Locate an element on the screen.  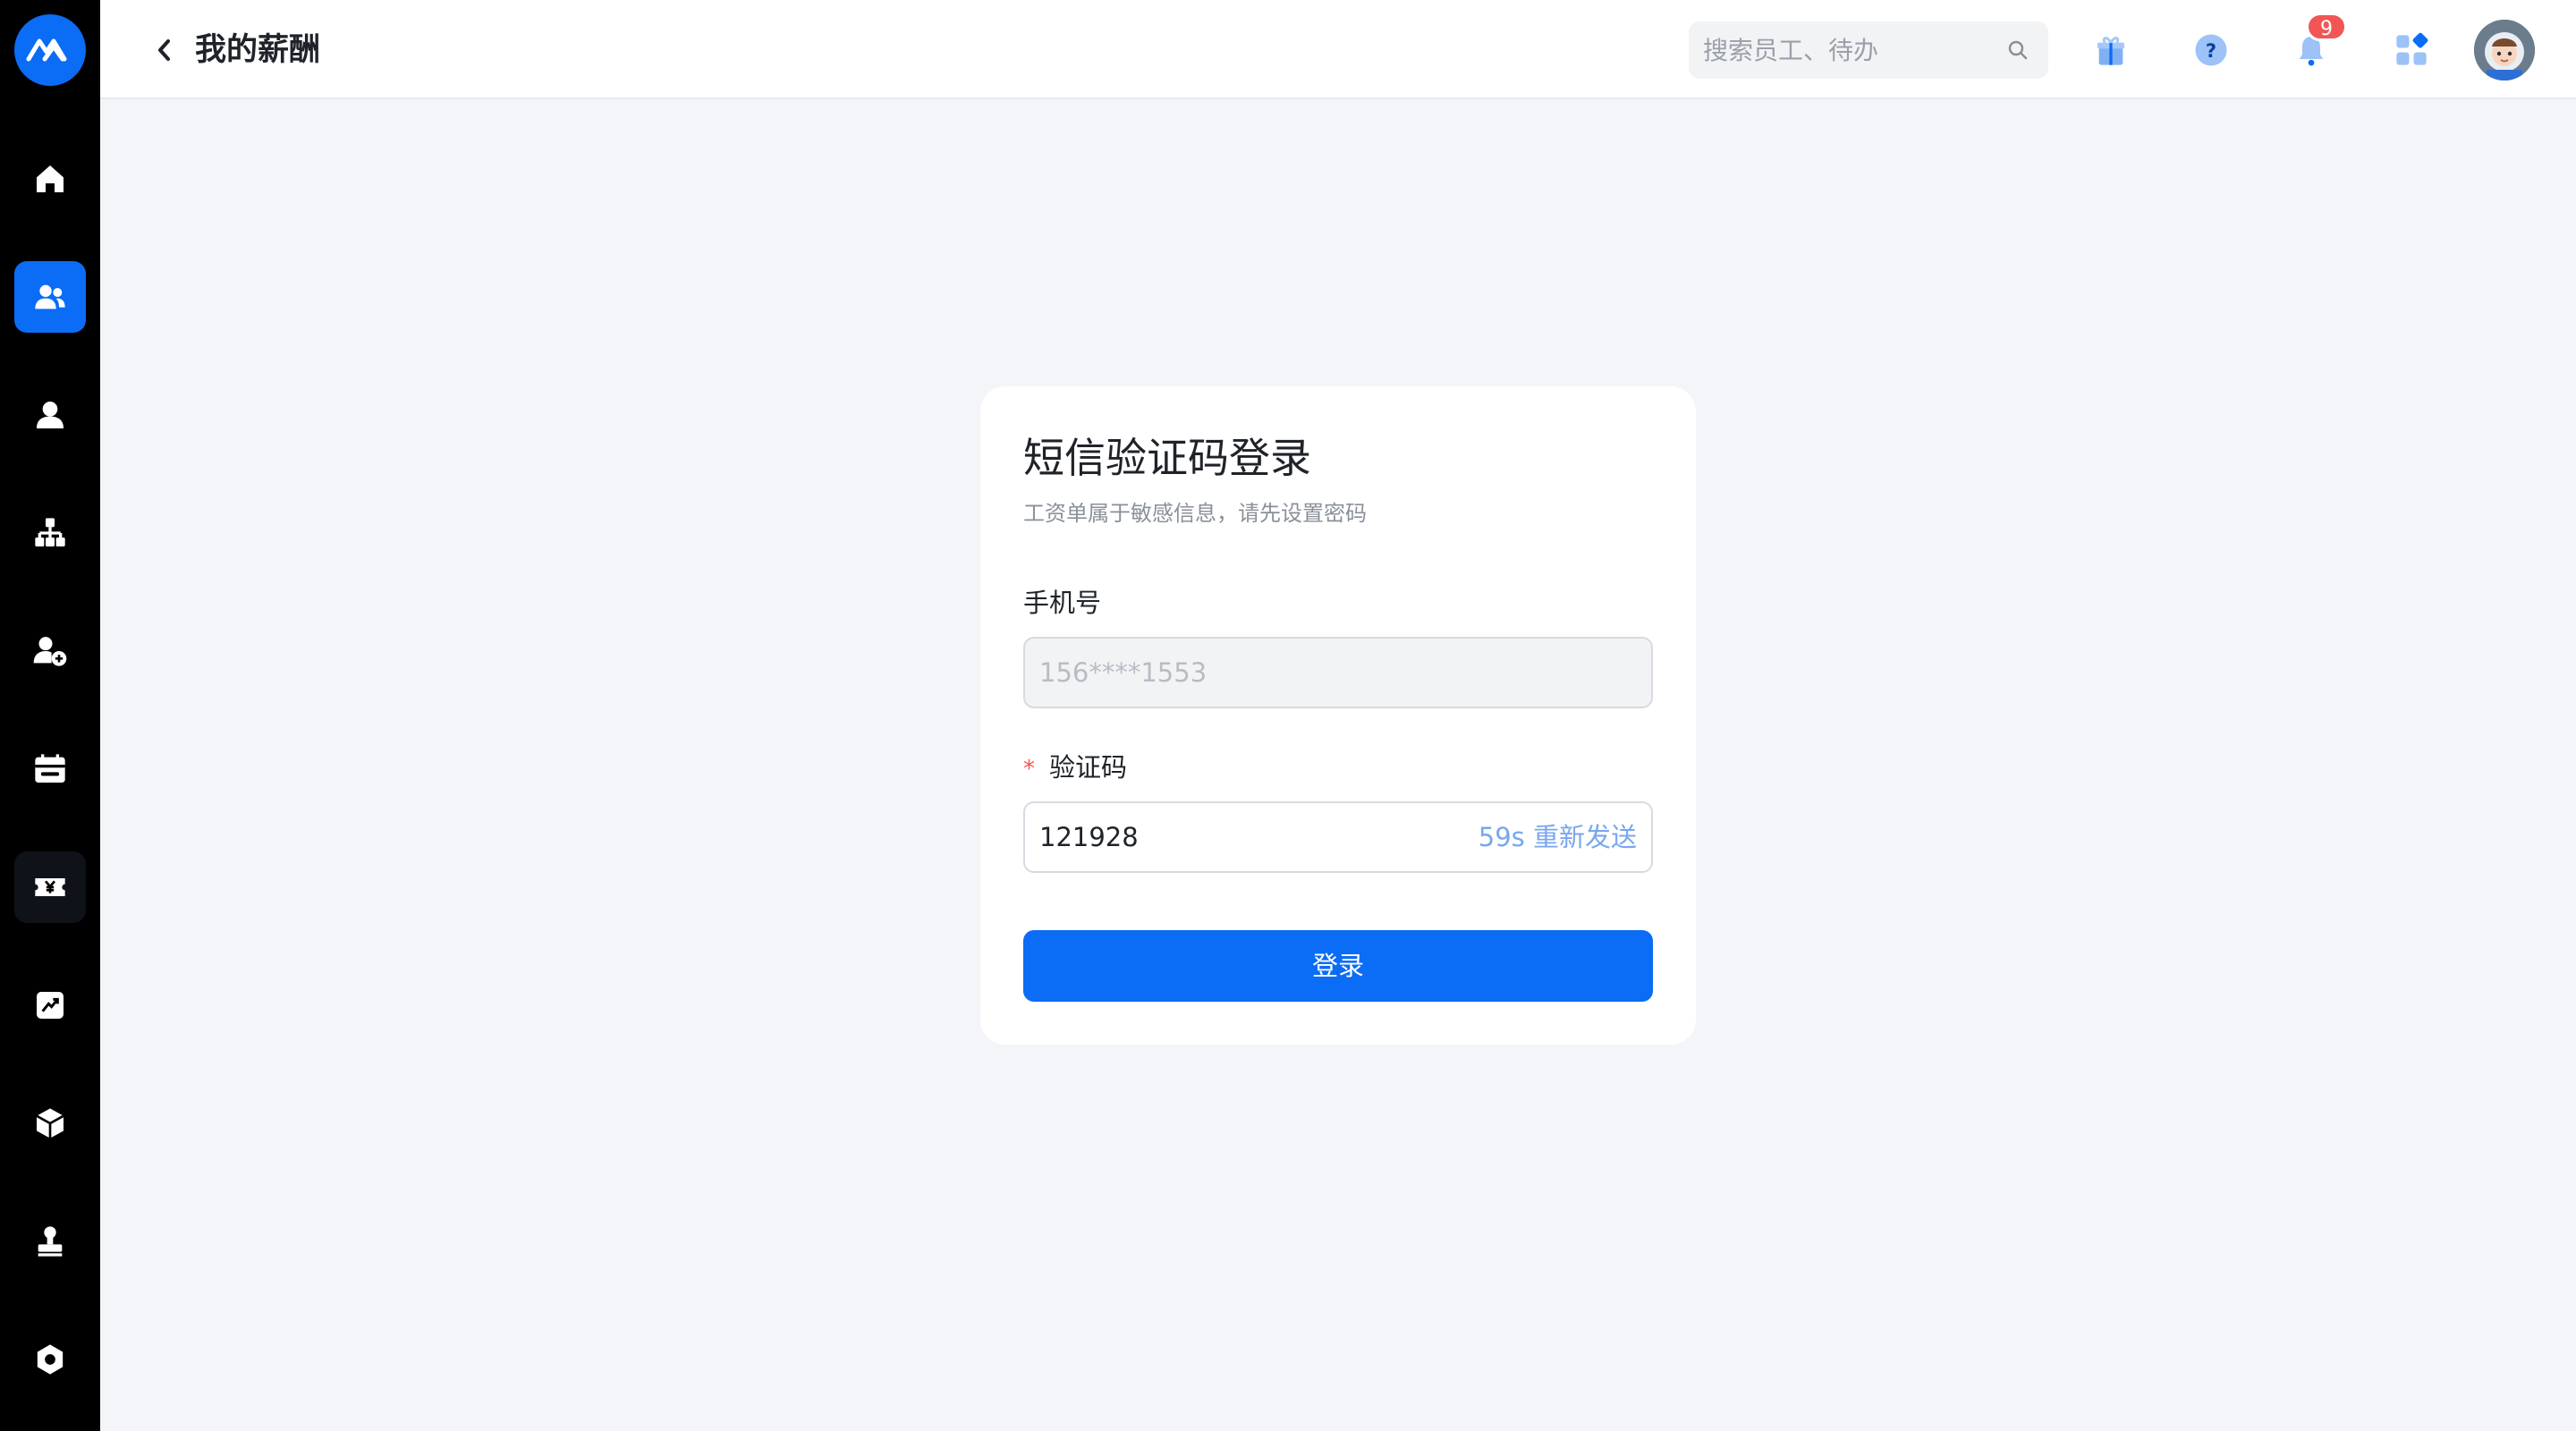
sidebar-item-stamp is located at coordinates (50, 1242).